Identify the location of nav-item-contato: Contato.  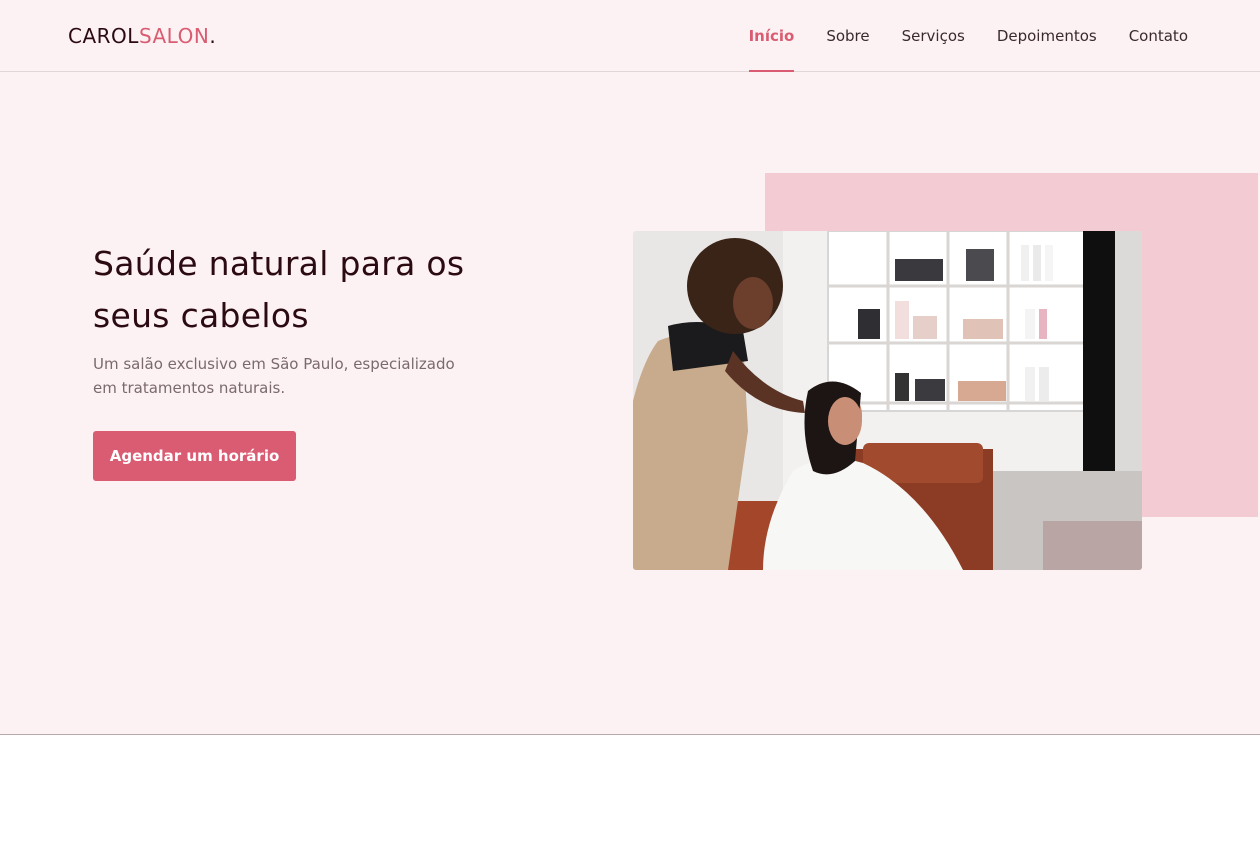
(1158, 36).